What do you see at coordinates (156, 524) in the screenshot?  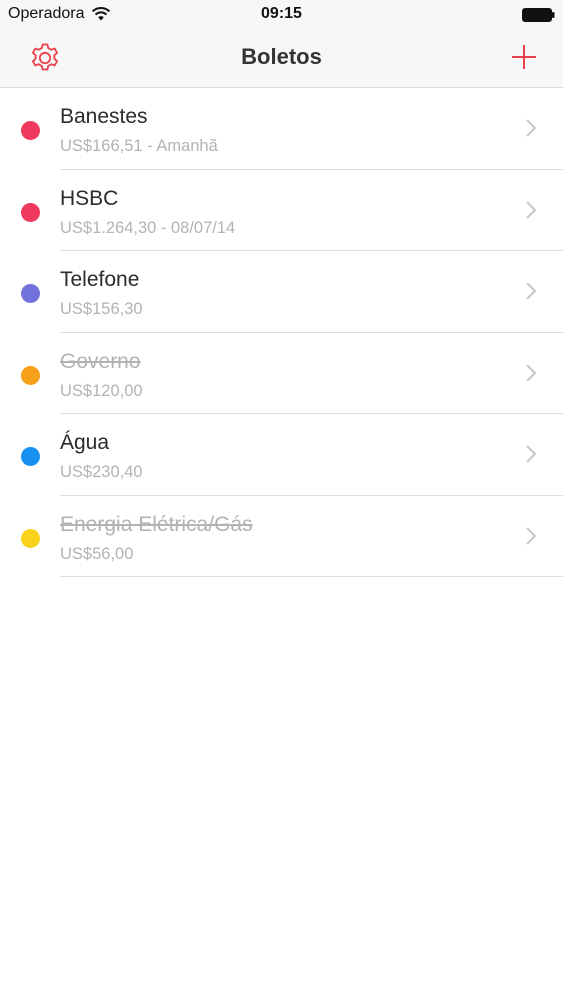 I see `bill-title: Energia Elétrica/Gás` at bounding box center [156, 524].